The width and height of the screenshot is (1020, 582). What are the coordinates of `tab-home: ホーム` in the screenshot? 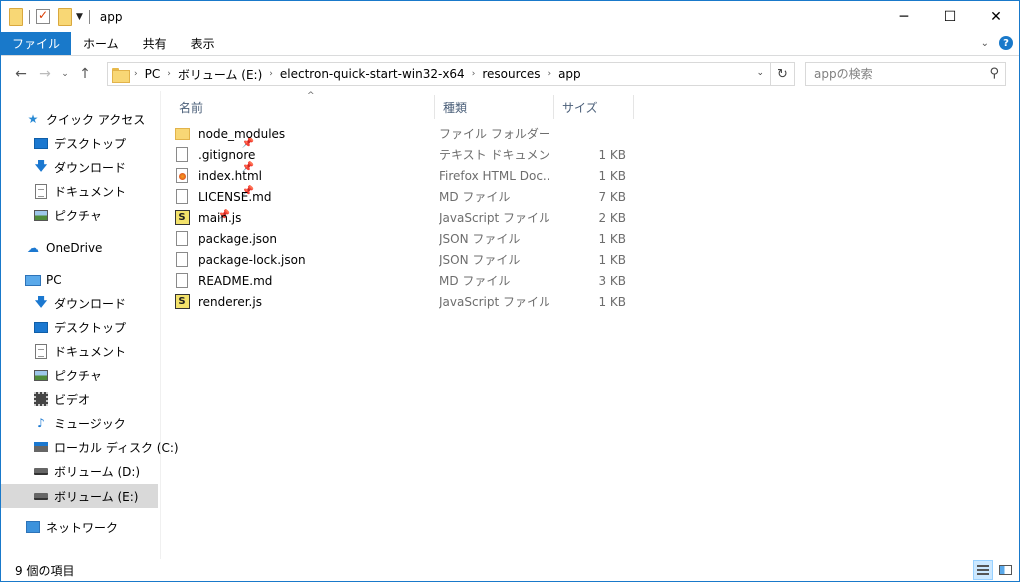 It's located at (101, 43).